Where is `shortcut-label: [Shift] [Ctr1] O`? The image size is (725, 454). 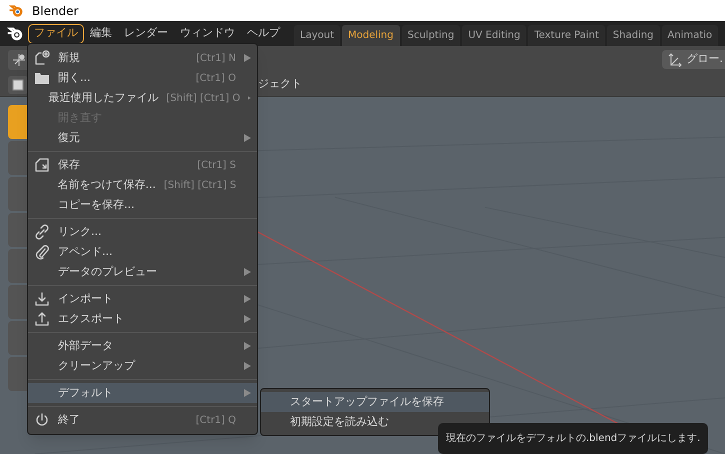
shortcut-label: [Shift] [Ctr1] O is located at coordinates (203, 99).